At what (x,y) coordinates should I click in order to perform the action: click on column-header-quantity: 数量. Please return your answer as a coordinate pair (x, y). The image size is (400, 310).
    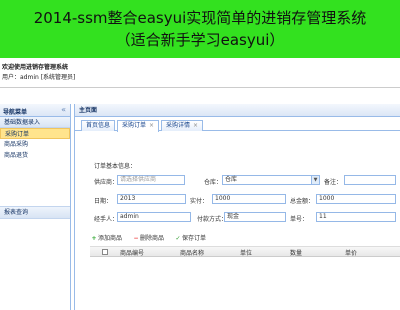
    Looking at the image, I should click on (296, 252).